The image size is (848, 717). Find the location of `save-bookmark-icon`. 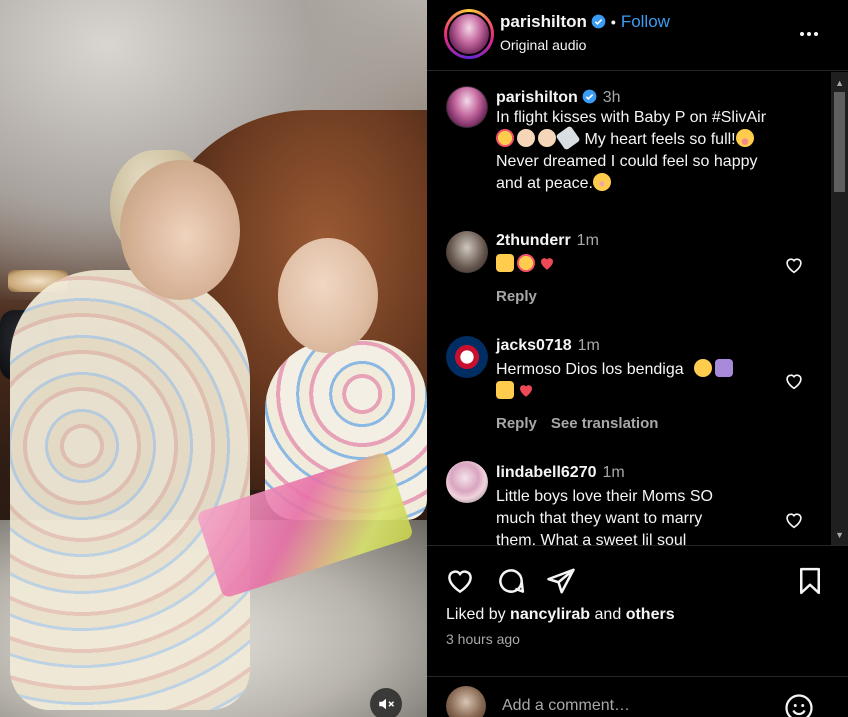

save-bookmark-icon is located at coordinates (810, 581).